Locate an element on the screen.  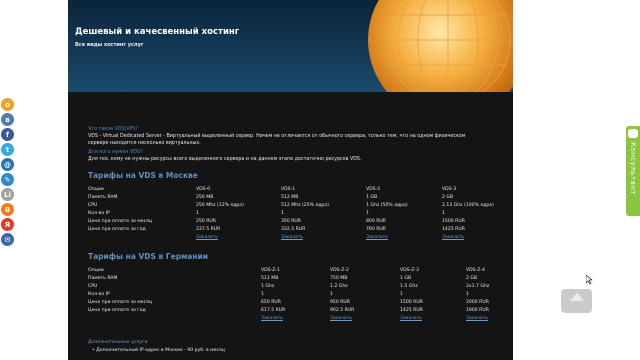
table-row: Кол-во IP 1 1 1 1 is located at coordinates (293, 215).